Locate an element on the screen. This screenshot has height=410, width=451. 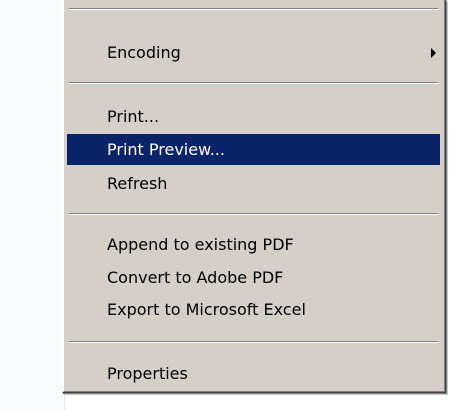
menu-item-export-to-microsoft-excel: Export to Microsoft Excel is located at coordinates (253, 309).